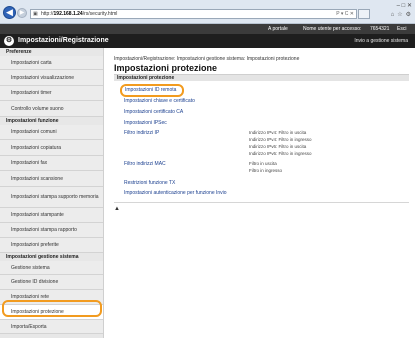 This screenshot has width=415, height=338. I want to click on link-ip-filter: Filtro indirizzi IP, so click(141, 133).